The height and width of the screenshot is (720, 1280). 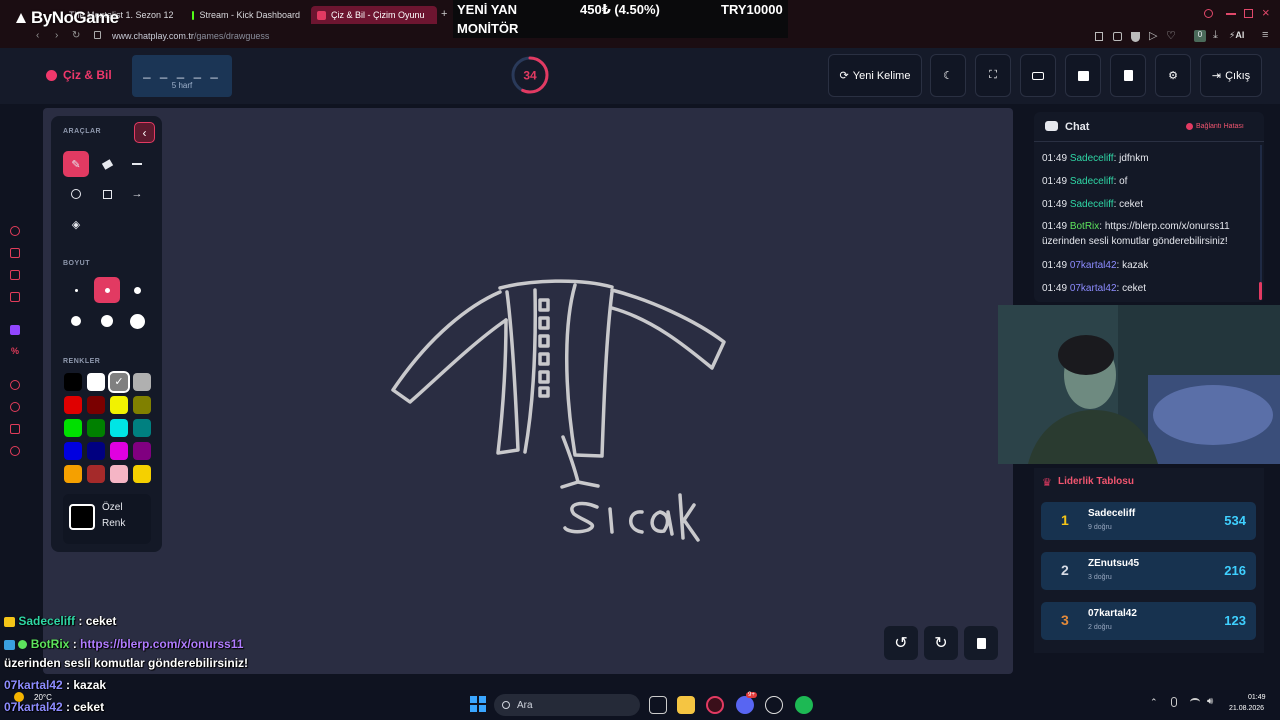 I want to click on ai-button: ⚡AI, so click(x=1236, y=35).